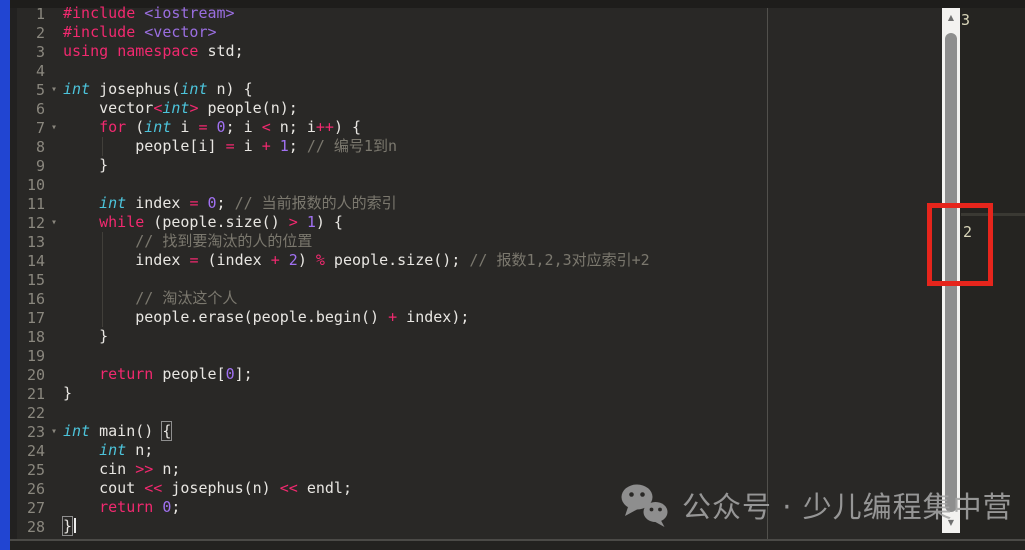 The height and width of the screenshot is (550, 1025). What do you see at coordinates (5, 275) in the screenshot?
I see `window-left-edge` at bounding box center [5, 275].